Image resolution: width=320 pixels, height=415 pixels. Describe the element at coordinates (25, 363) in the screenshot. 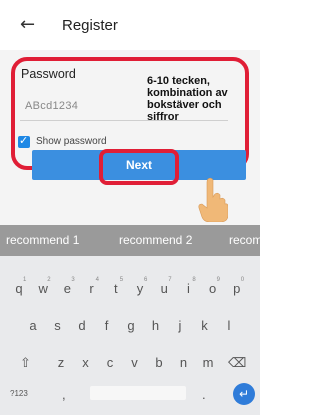

I see `shift-key-icon: ⇧` at that location.